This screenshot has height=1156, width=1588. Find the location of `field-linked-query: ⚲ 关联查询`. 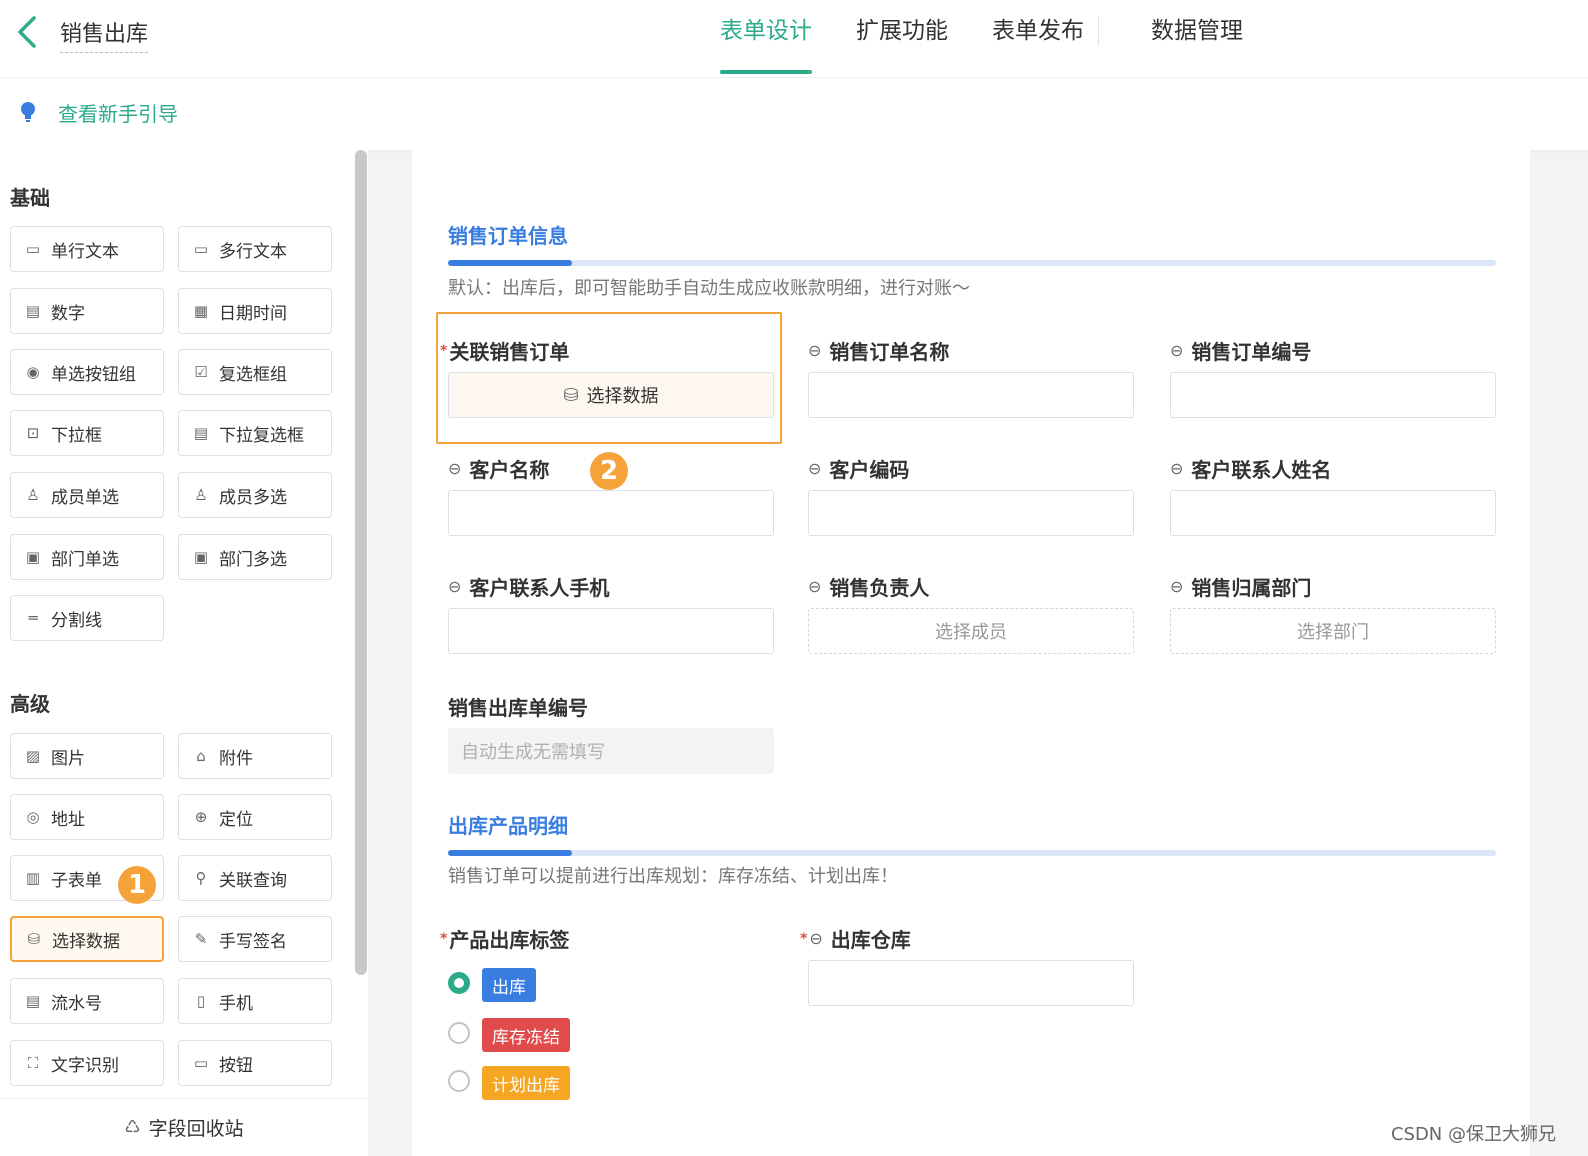

field-linked-query: ⚲ 关联查询 is located at coordinates (255, 878).